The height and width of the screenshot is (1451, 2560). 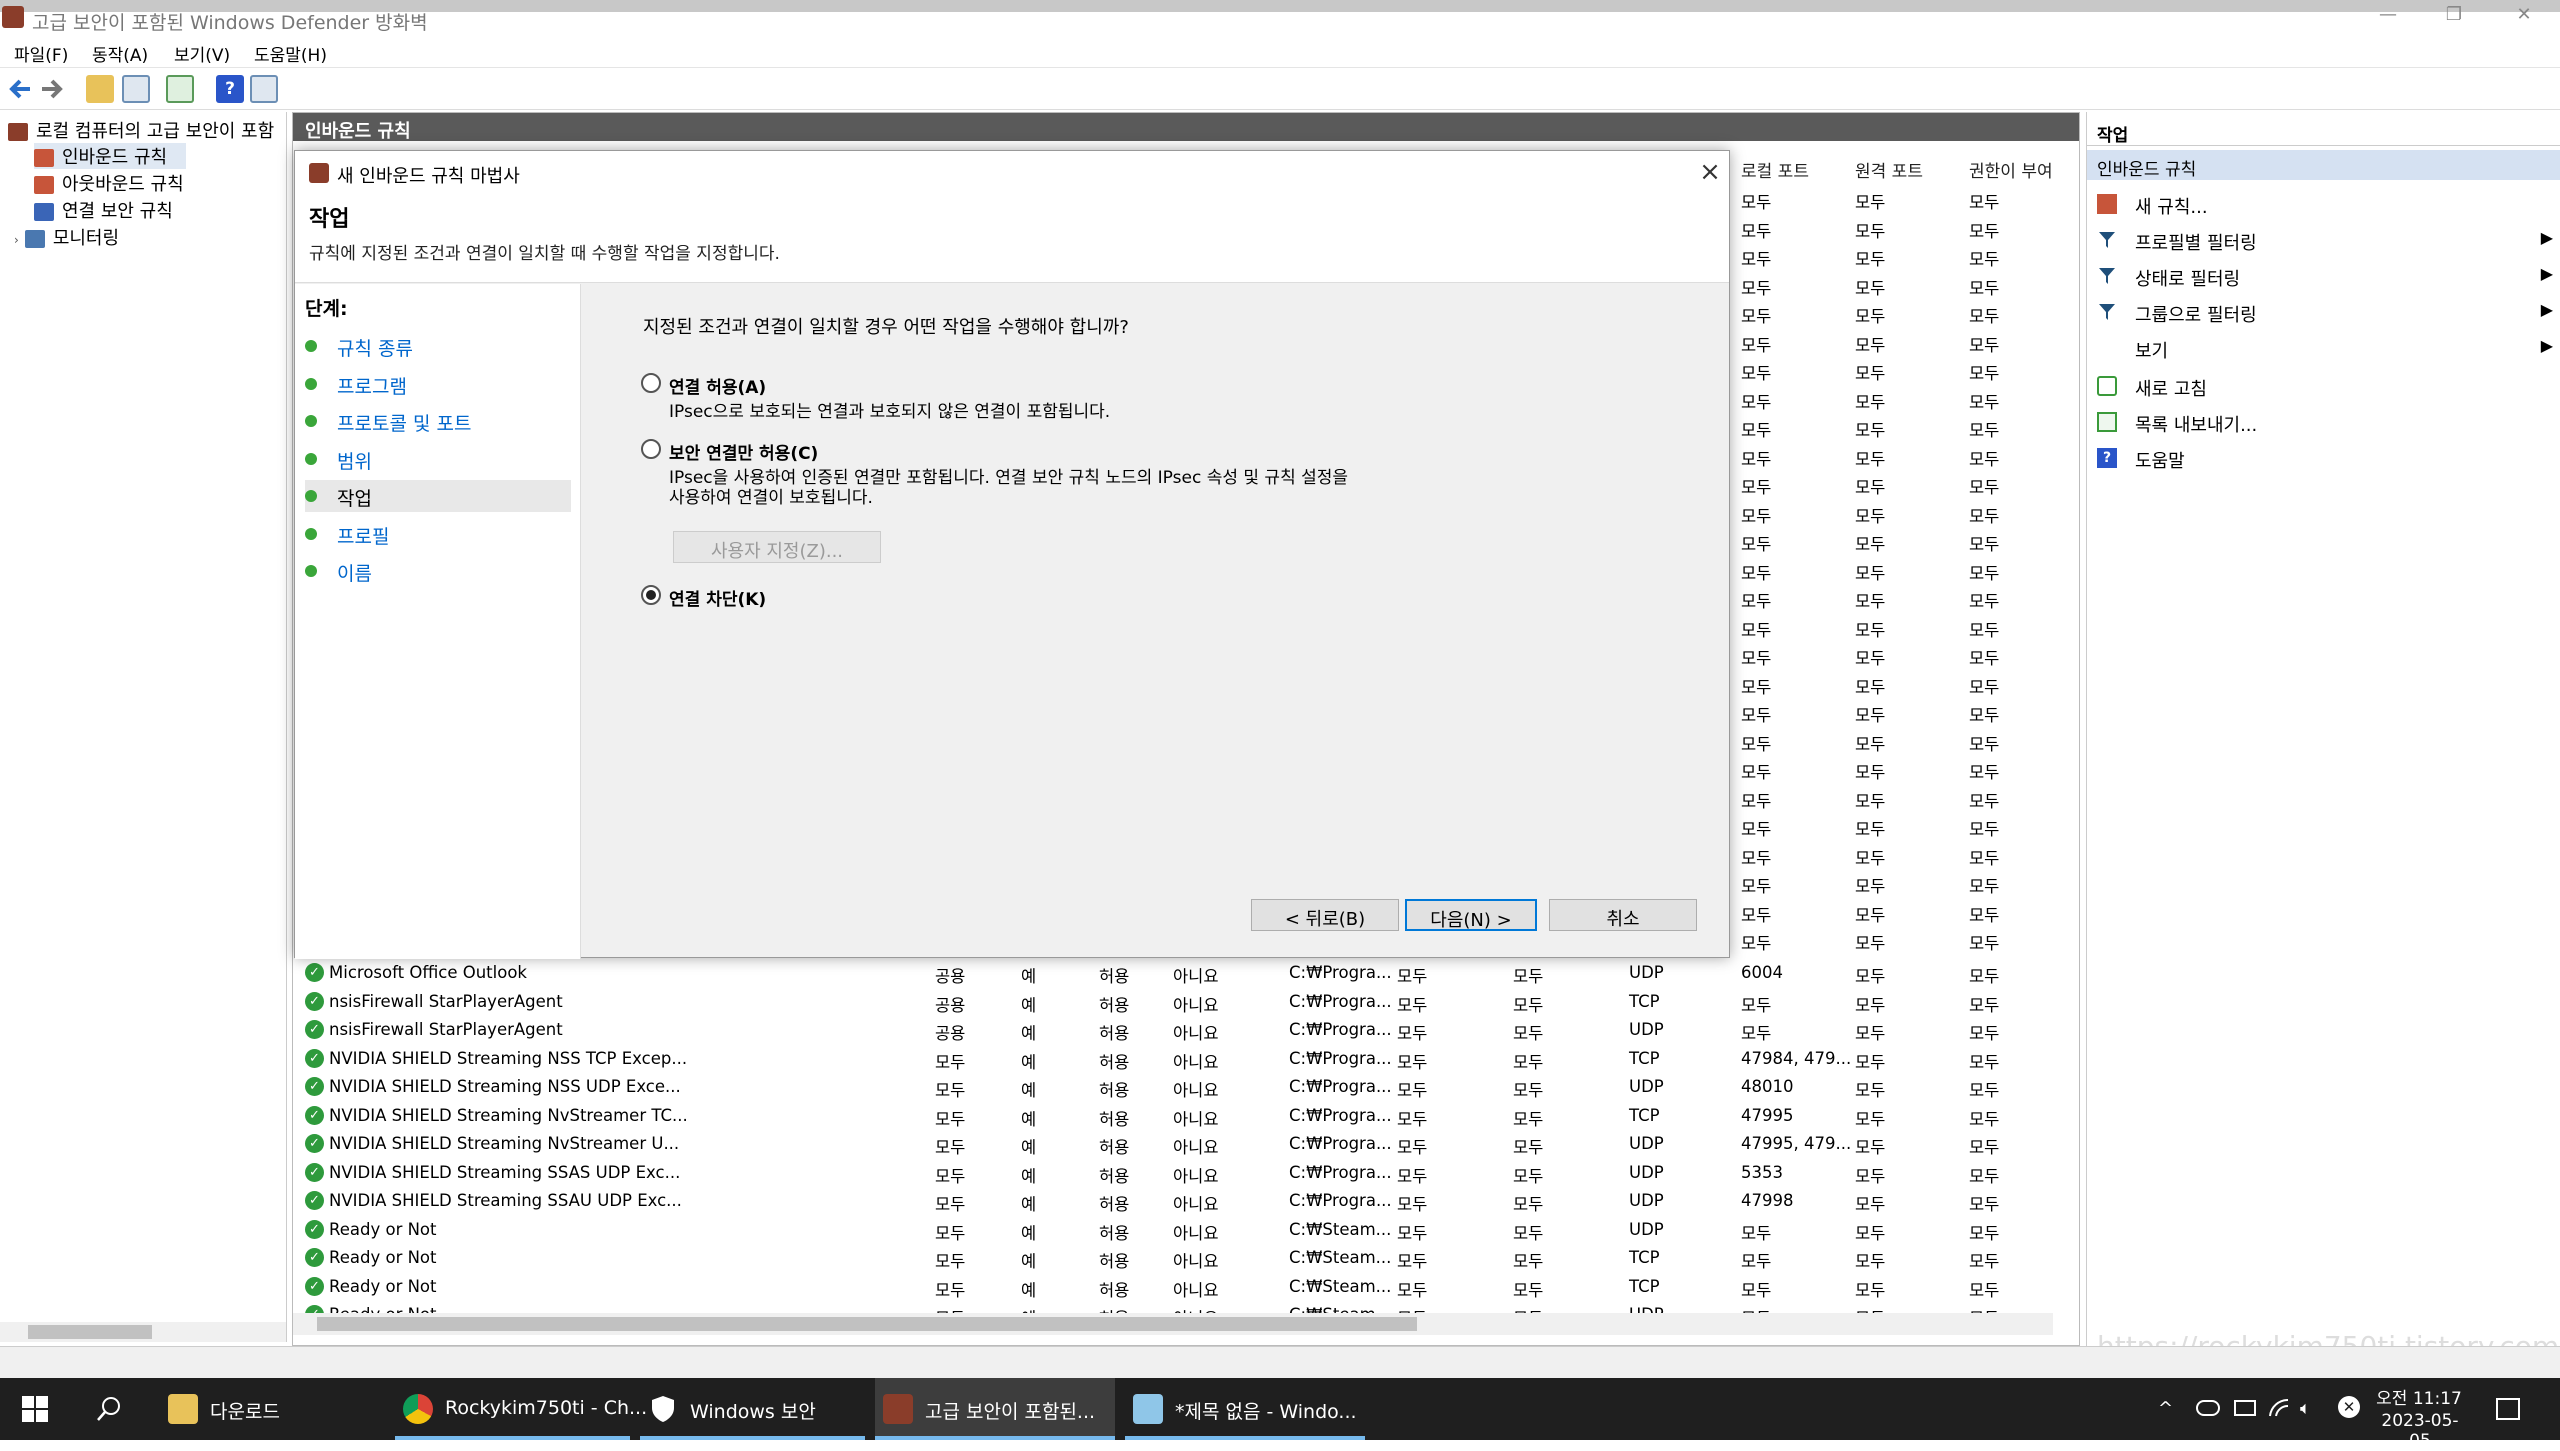 What do you see at coordinates (383, 1257) in the screenshot?
I see `table-cell: Ready or Not` at bounding box center [383, 1257].